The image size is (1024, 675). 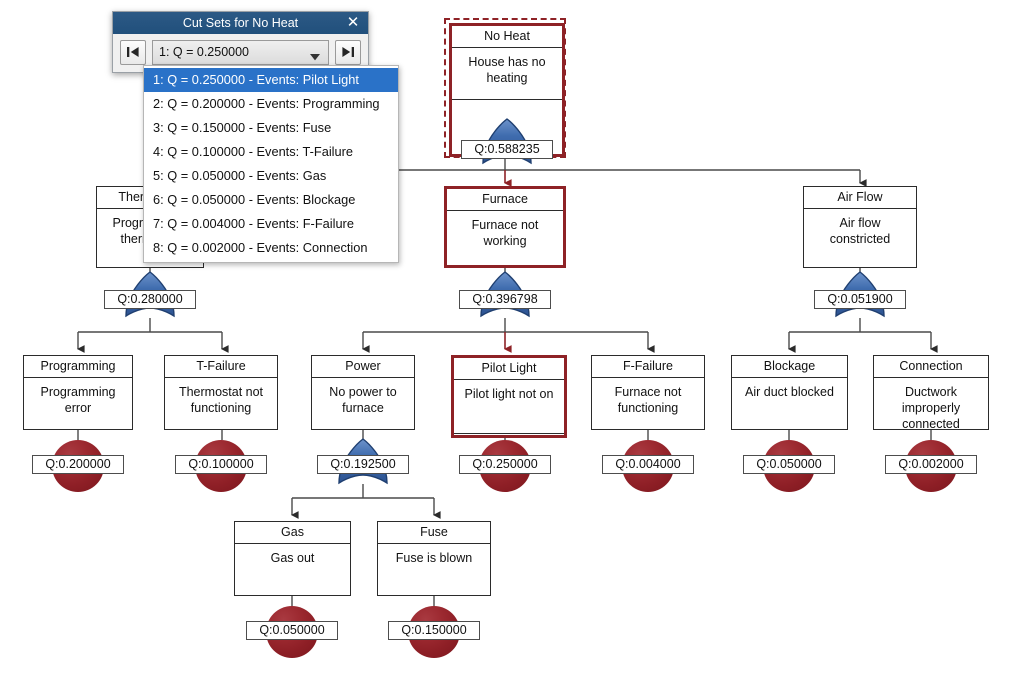 I want to click on last-cutset-button, so click(x=348, y=52).